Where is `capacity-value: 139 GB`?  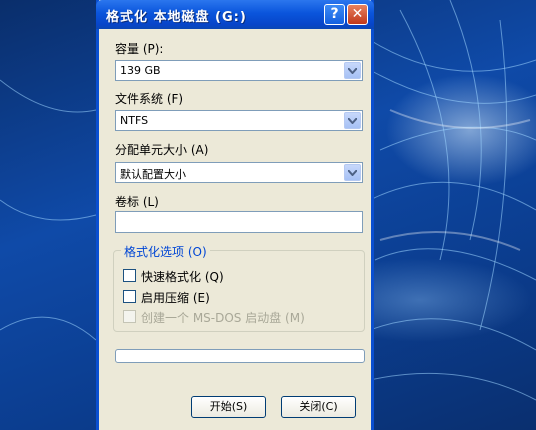
capacity-value: 139 GB is located at coordinates (140, 70).